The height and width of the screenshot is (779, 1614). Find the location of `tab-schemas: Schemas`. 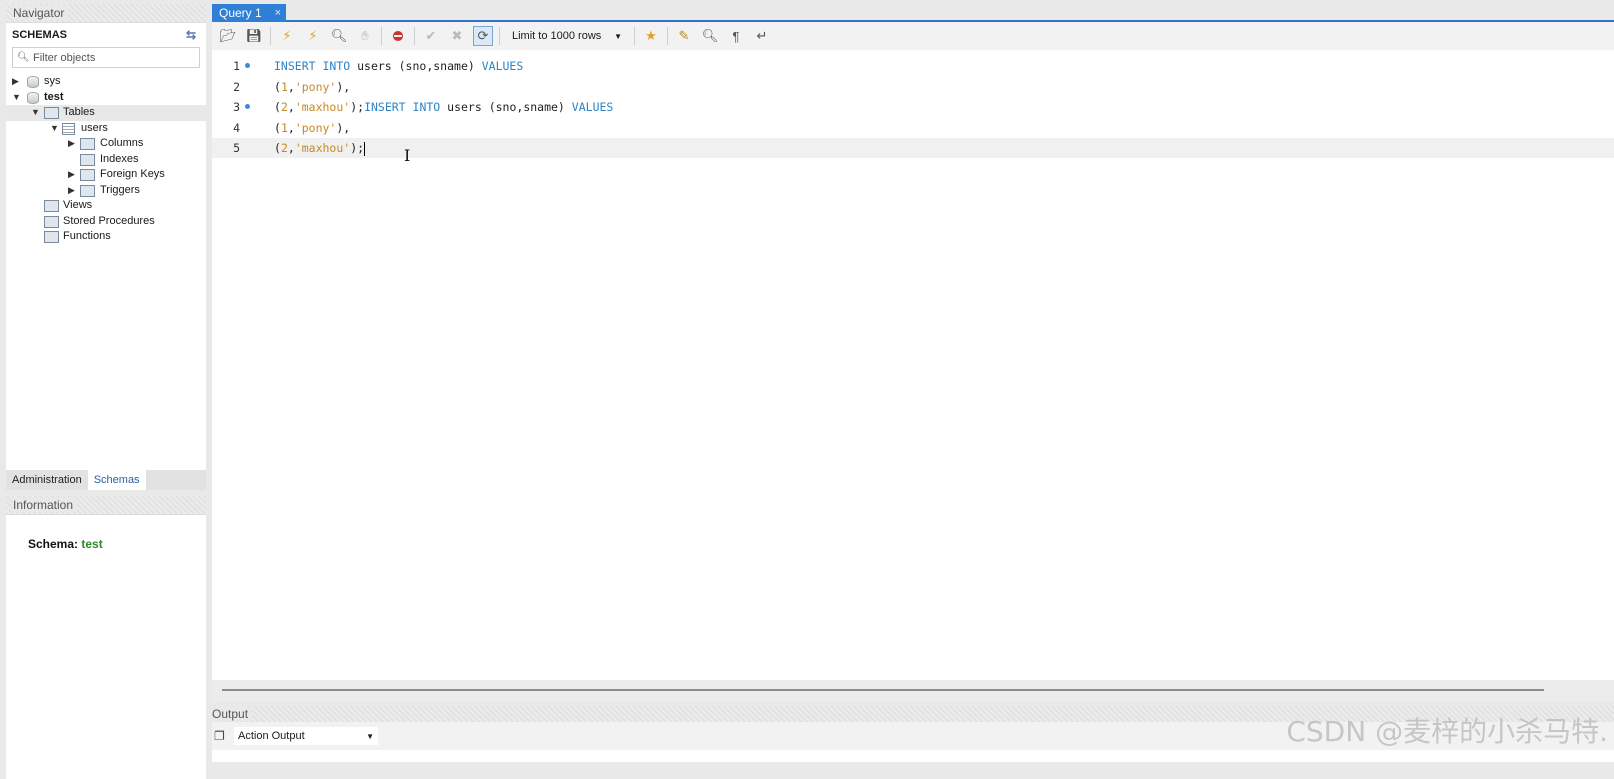

tab-schemas: Schemas is located at coordinates (116, 480).